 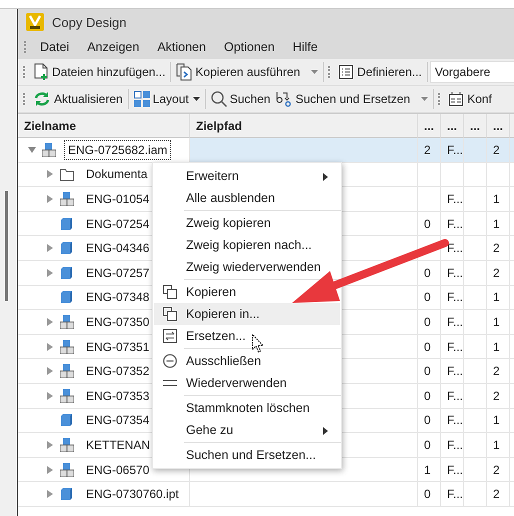 What do you see at coordinates (305, 47) in the screenshot?
I see `menu-item: Hilfe` at bounding box center [305, 47].